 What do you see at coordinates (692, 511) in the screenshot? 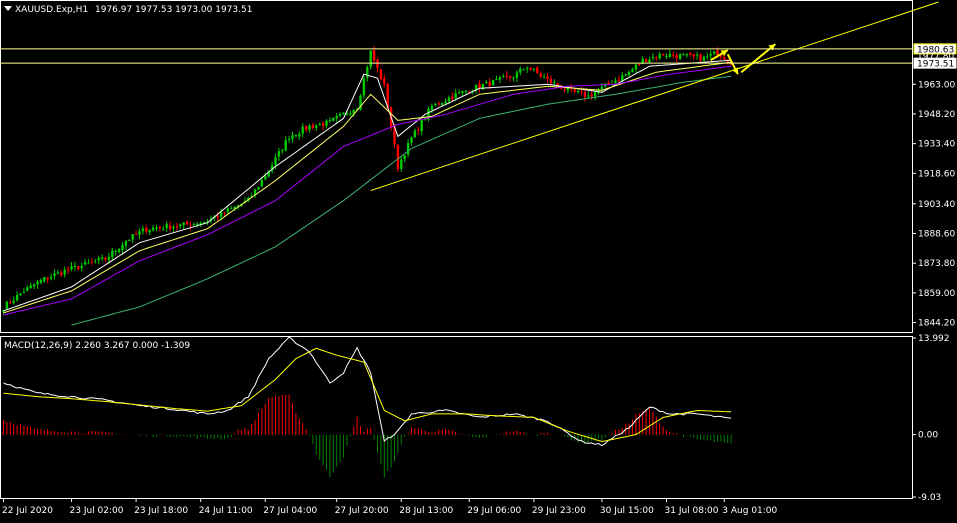
I see `time-tick-label: 31 Jul 08:00` at bounding box center [692, 511].